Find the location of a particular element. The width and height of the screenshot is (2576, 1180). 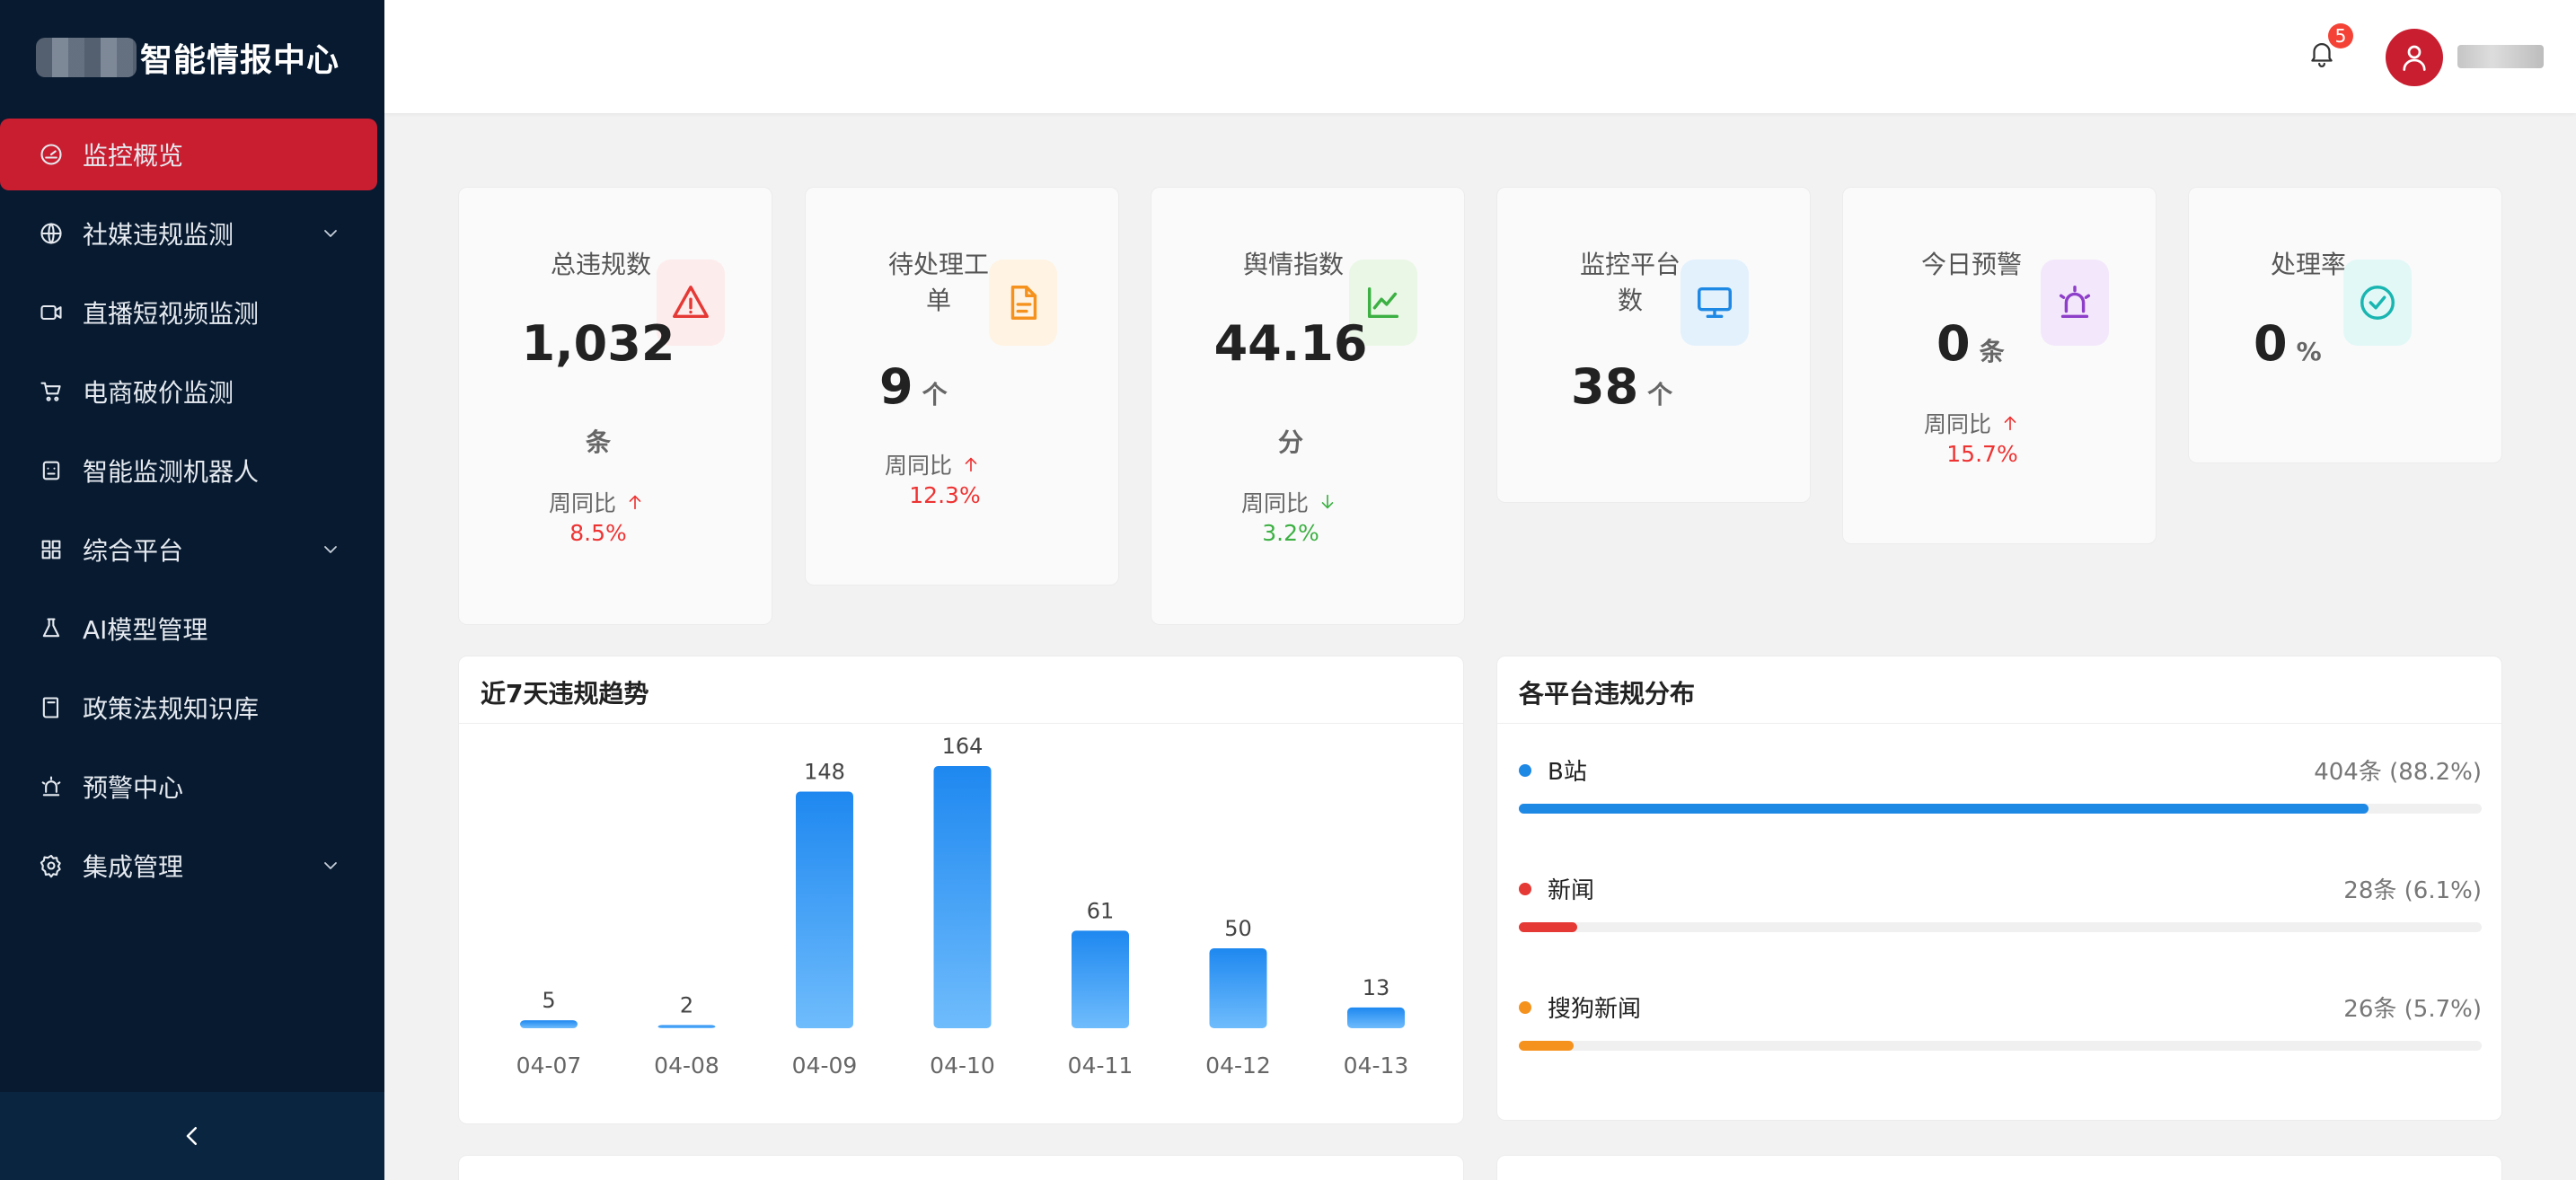

chart-data-label: 50 is located at coordinates (1238, 928).